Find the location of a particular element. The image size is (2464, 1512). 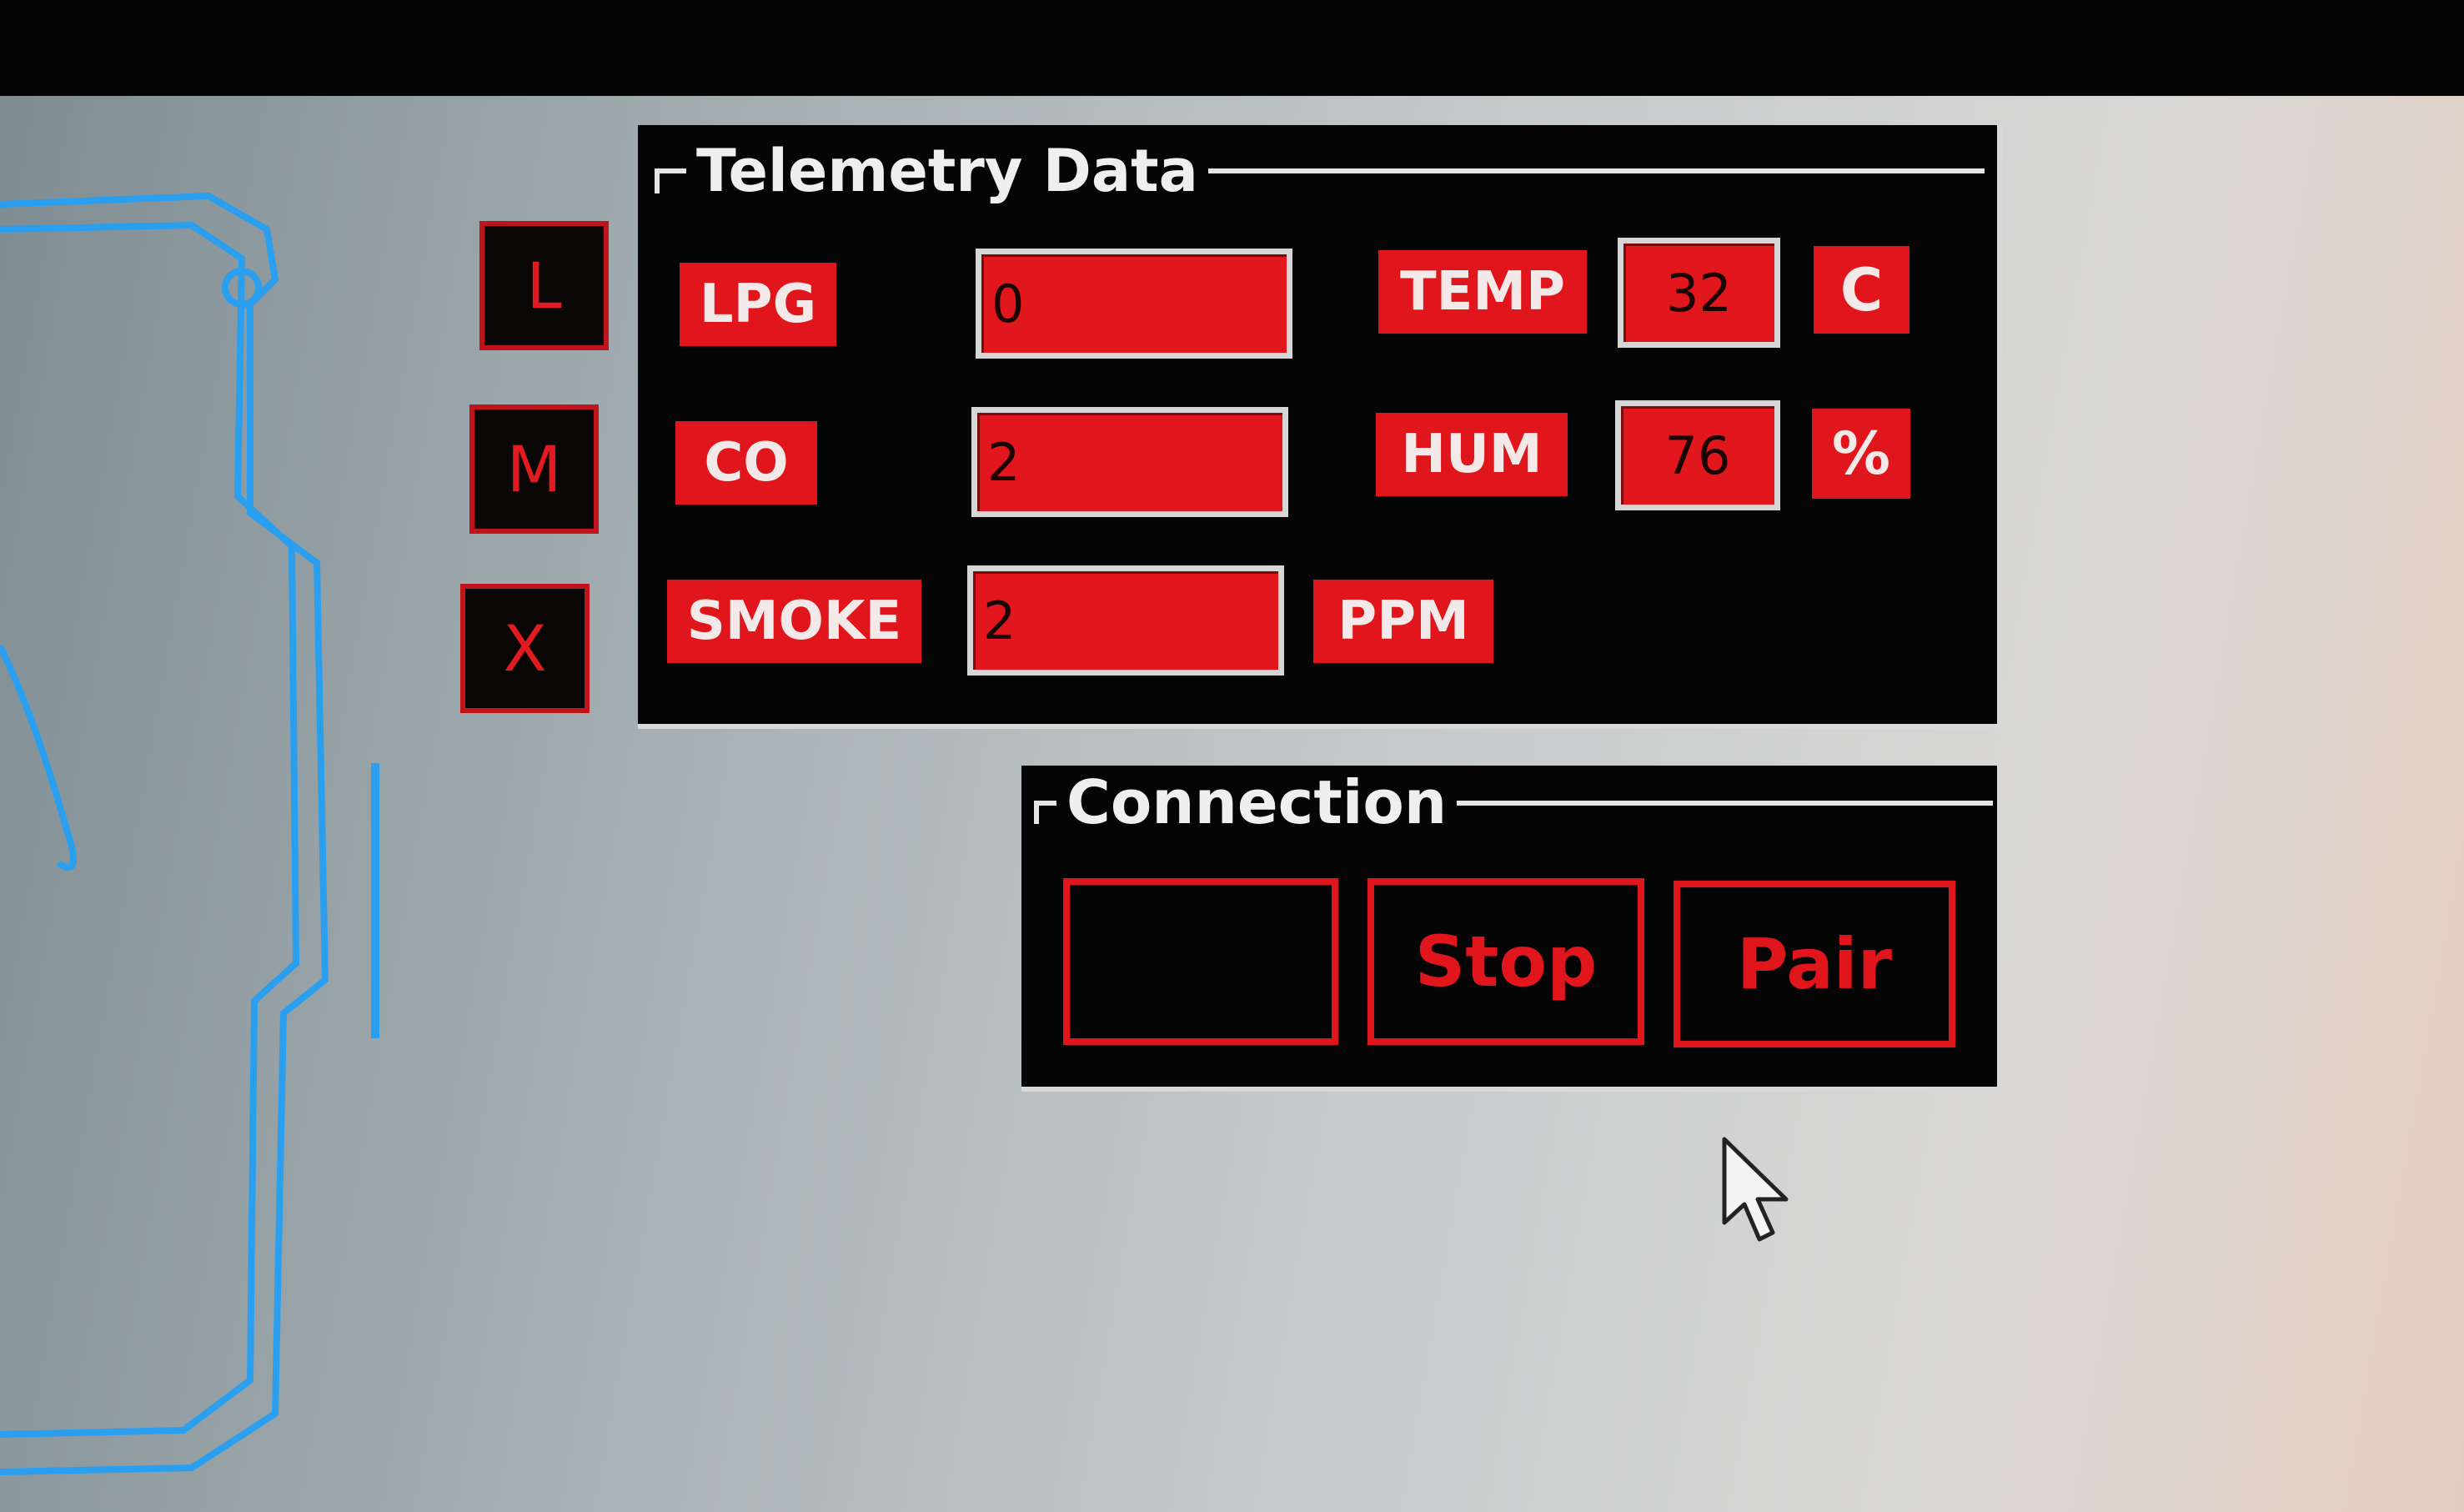

co-label: CO is located at coordinates (746, 463).